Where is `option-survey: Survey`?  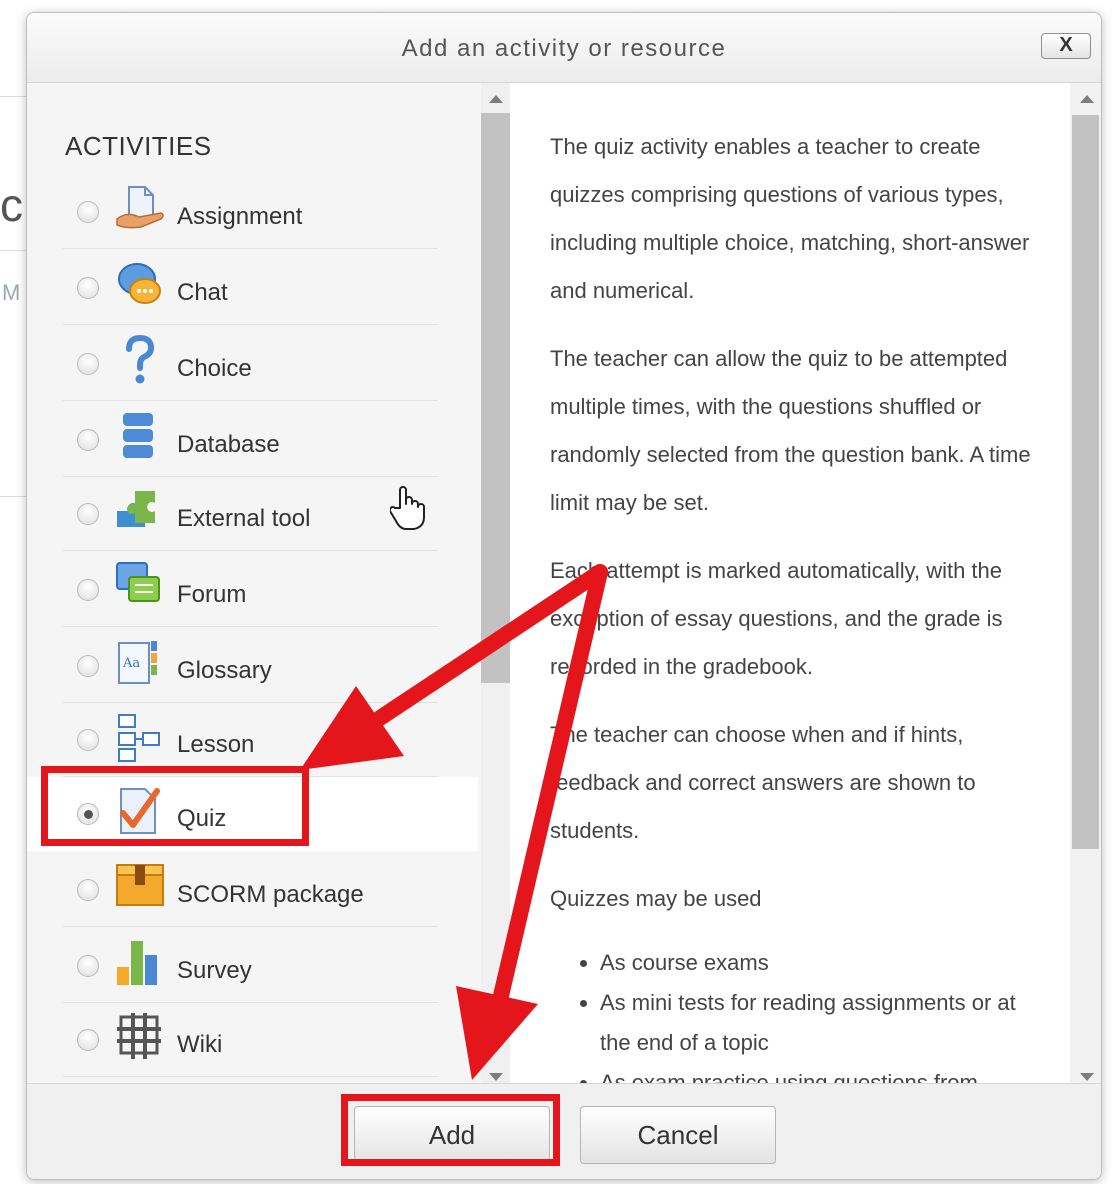
option-survey: Survey is located at coordinates (250, 966).